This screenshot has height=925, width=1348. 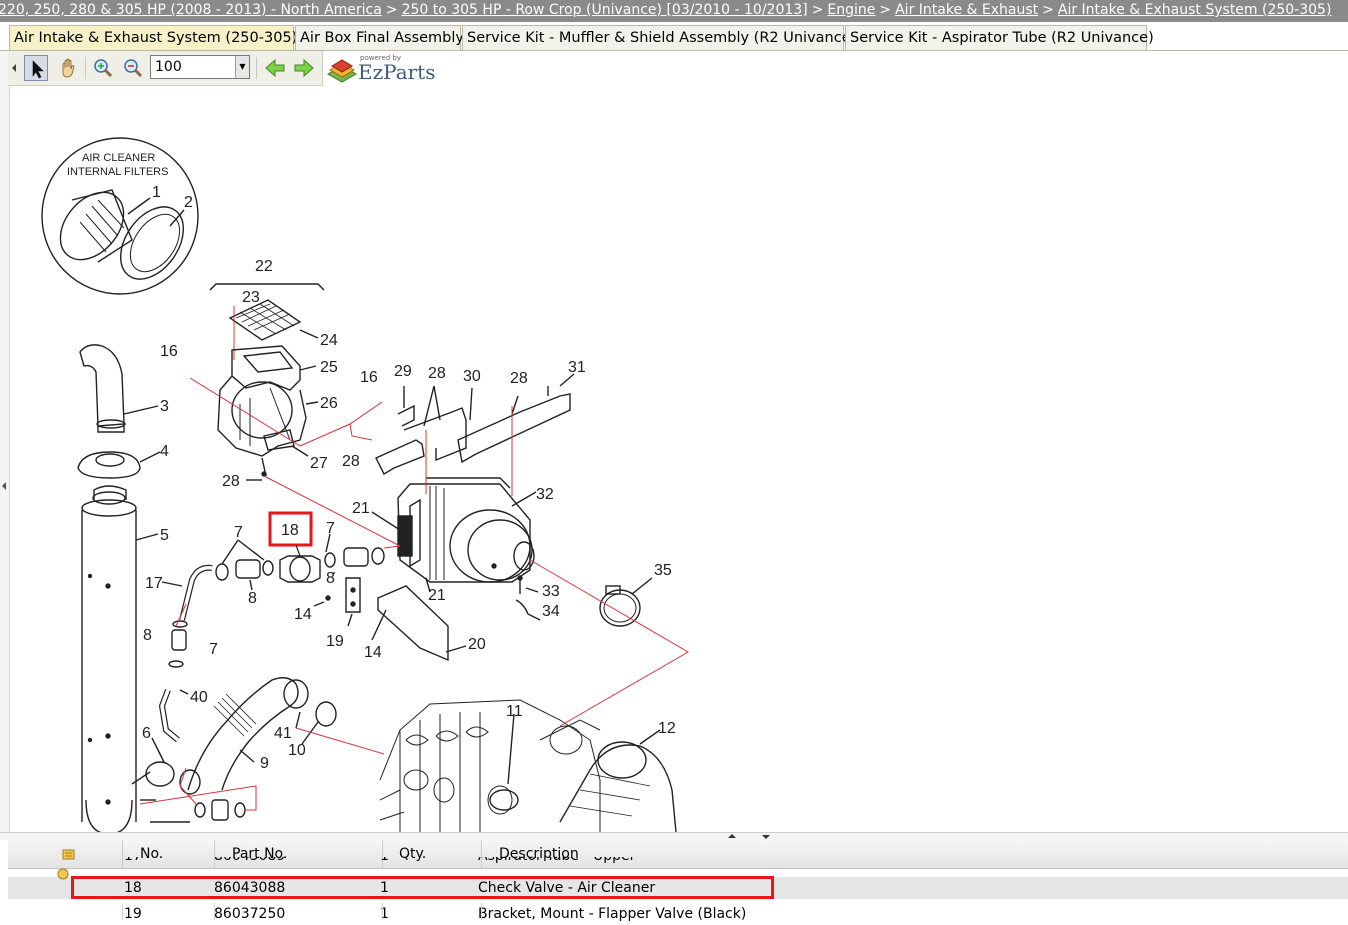 What do you see at coordinates (118, 158) in the screenshot?
I see `inset-title-line1: AIR CLEANER` at bounding box center [118, 158].